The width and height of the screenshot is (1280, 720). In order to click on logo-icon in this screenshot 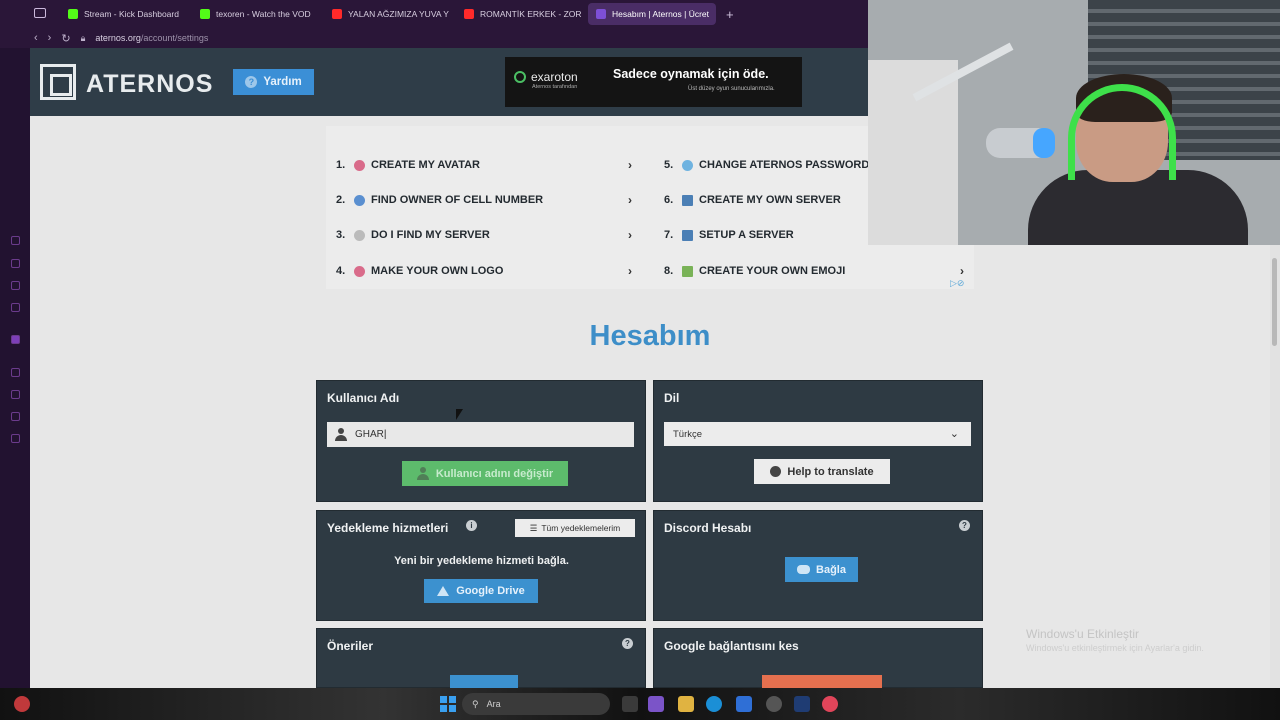, I will do `click(359, 271)`.